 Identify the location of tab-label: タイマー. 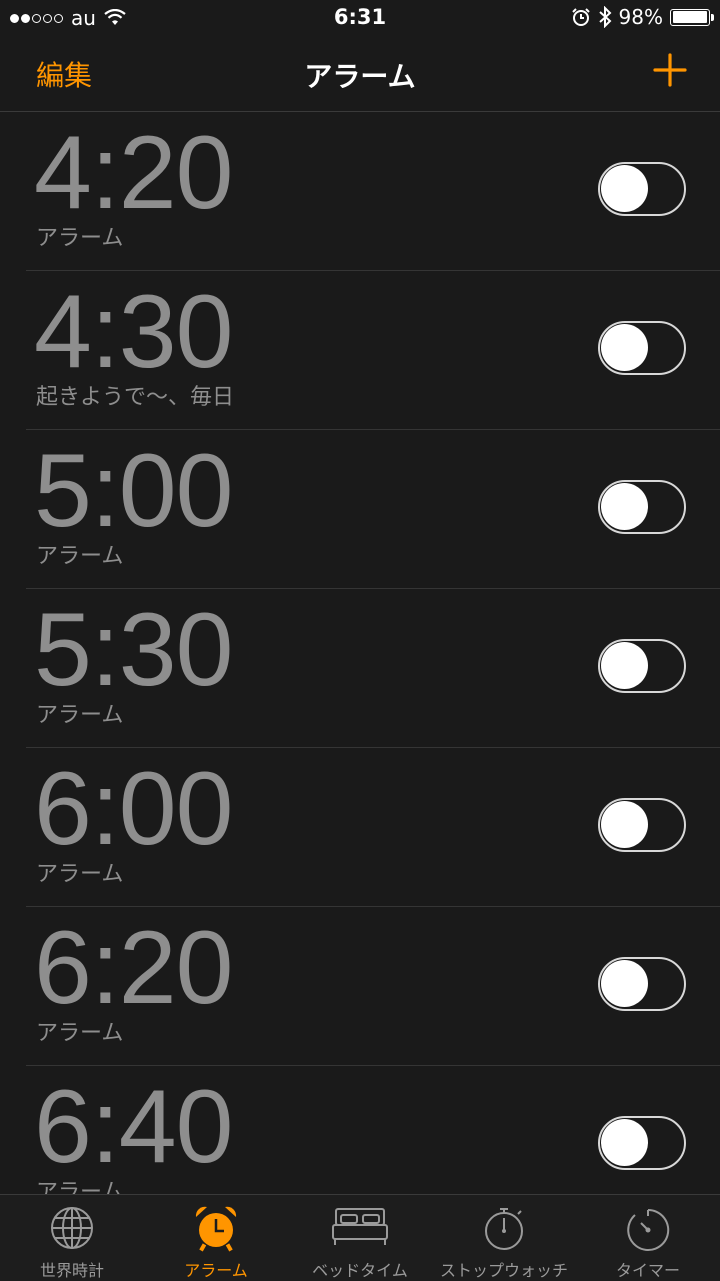
(647, 1270).